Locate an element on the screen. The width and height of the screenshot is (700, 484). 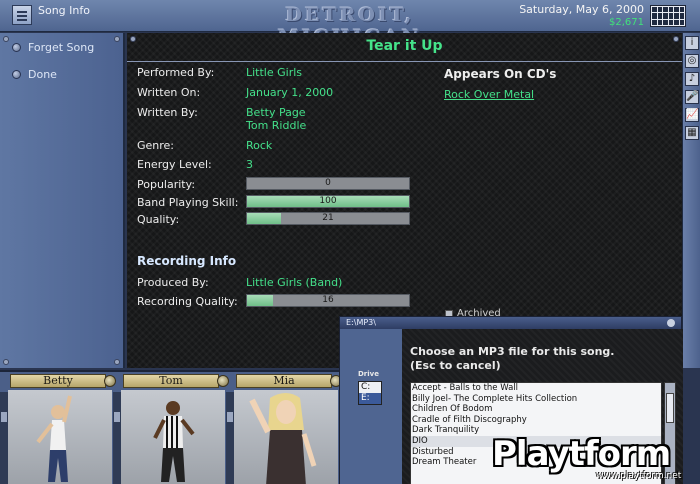
band-playing-skill-value: 100 is located at coordinates (328, 201).